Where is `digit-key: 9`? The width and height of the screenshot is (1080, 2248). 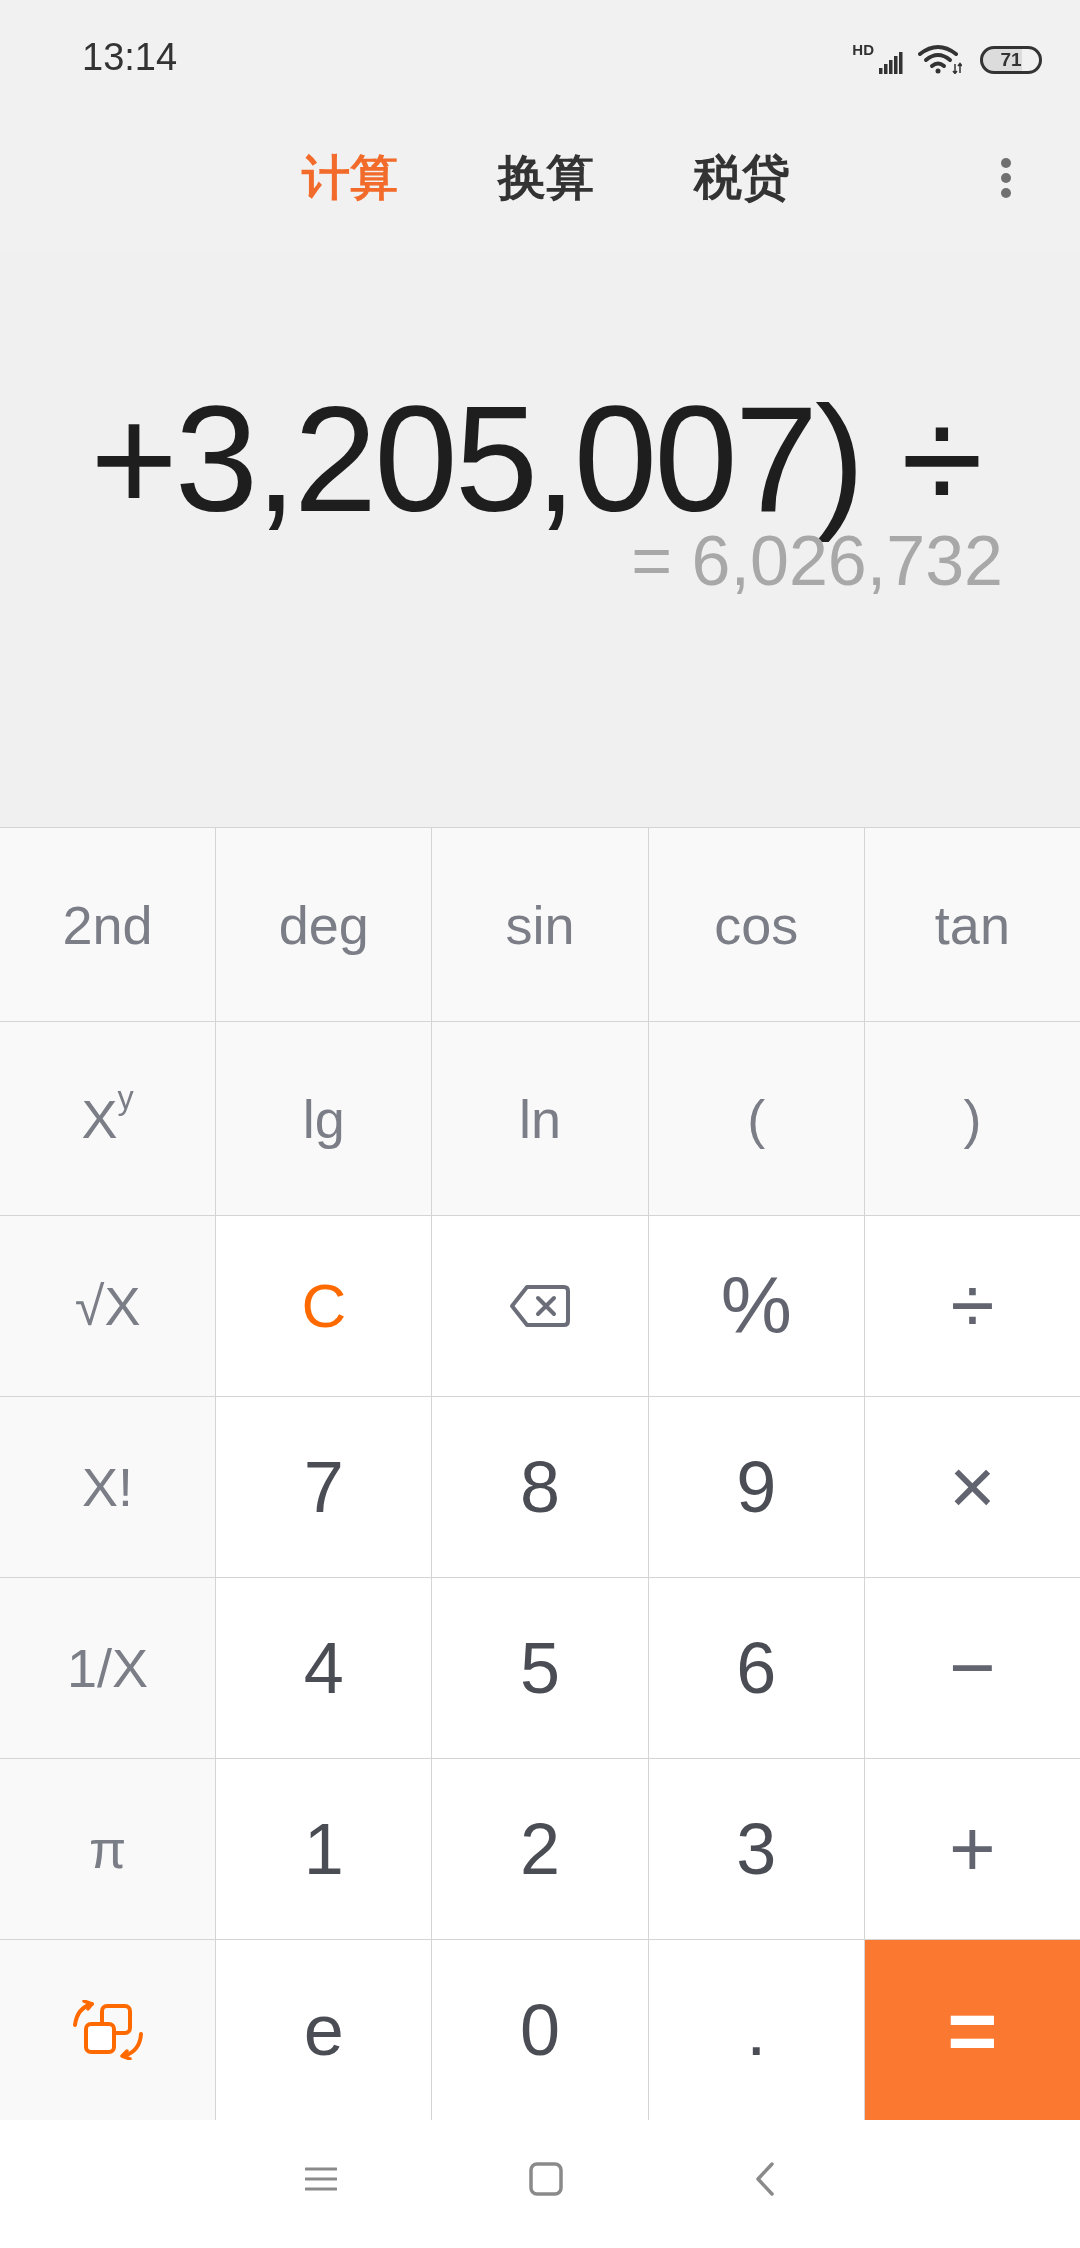 digit-key: 9 is located at coordinates (756, 1487).